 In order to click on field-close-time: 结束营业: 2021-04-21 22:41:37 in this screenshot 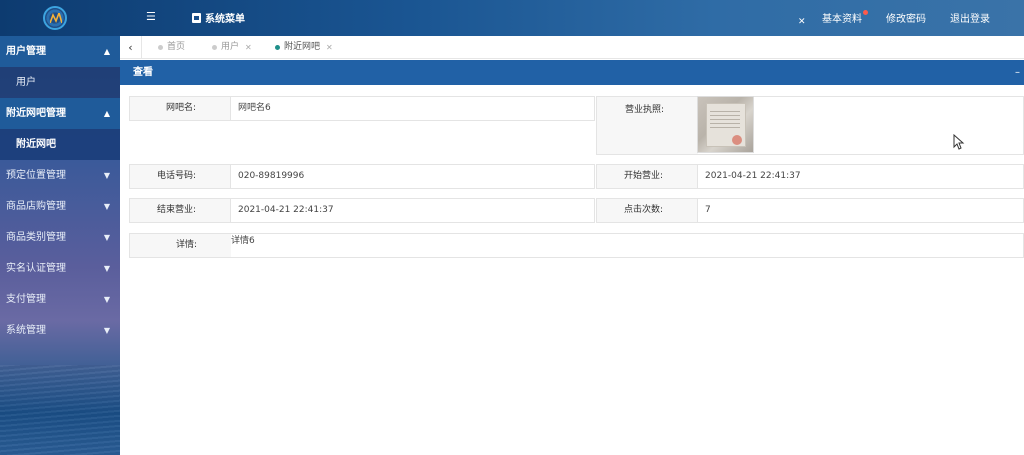, I will do `click(362, 210)`.